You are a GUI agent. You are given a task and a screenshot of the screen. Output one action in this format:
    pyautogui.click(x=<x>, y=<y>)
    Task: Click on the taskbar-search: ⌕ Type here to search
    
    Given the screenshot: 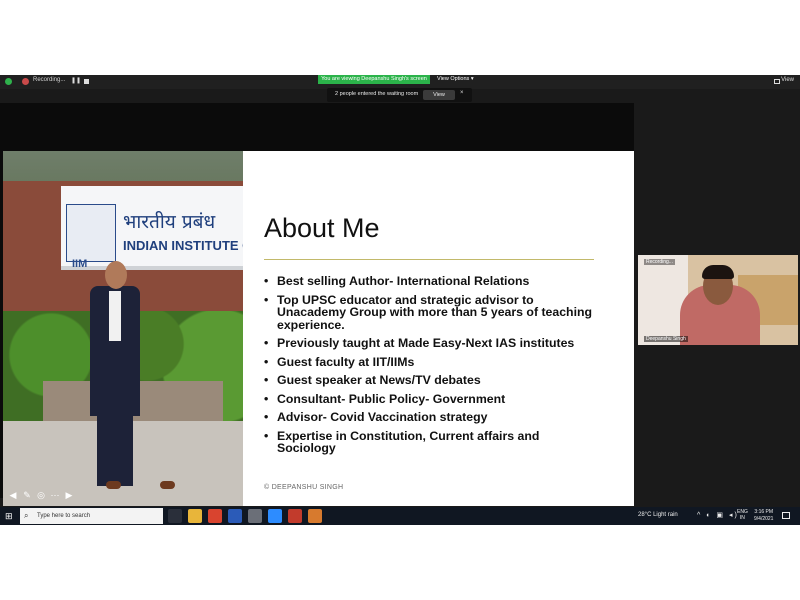 What is the action you would take?
    pyautogui.click(x=91, y=516)
    